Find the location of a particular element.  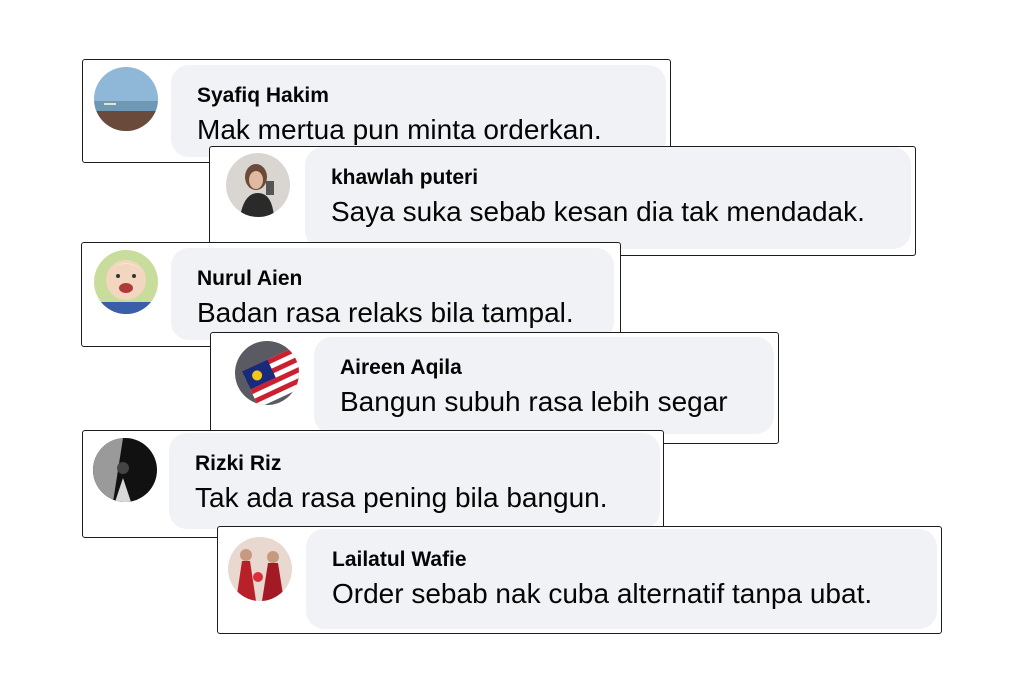

commenter-name: Syafiq Hakim is located at coordinates (419, 95).